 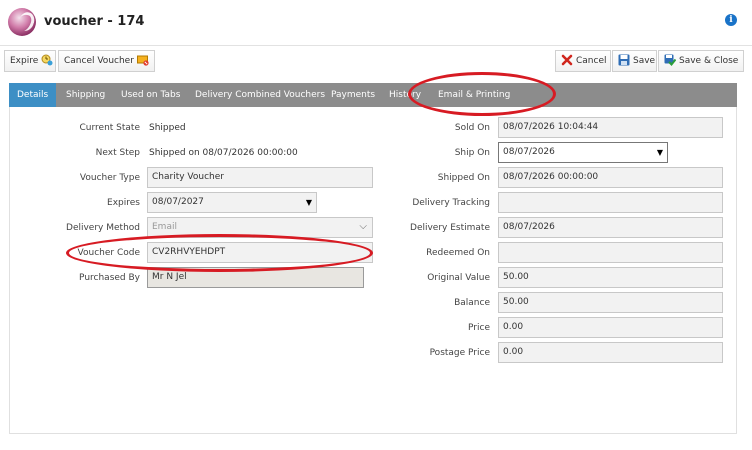 What do you see at coordinates (458, 253) in the screenshot?
I see `redeemed-on-label: Redeemed On` at bounding box center [458, 253].